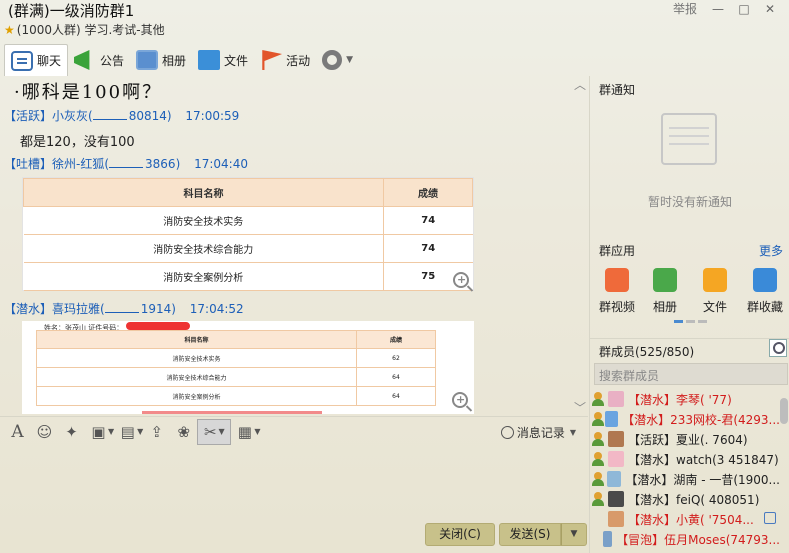 This screenshot has height=553, width=789. I want to click on window-controls: 举报 — □ ✕, so click(724, 9).